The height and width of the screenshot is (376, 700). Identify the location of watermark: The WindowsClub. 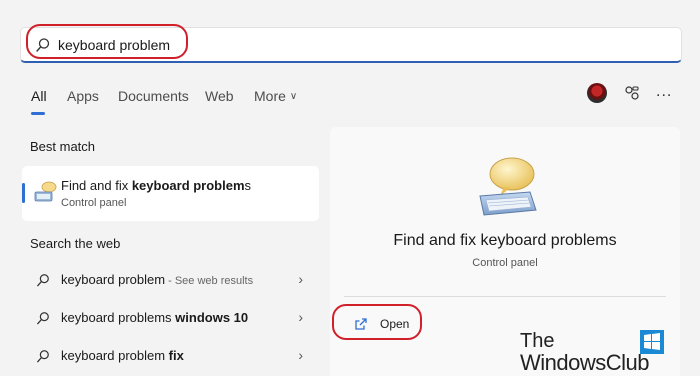
(605, 353).